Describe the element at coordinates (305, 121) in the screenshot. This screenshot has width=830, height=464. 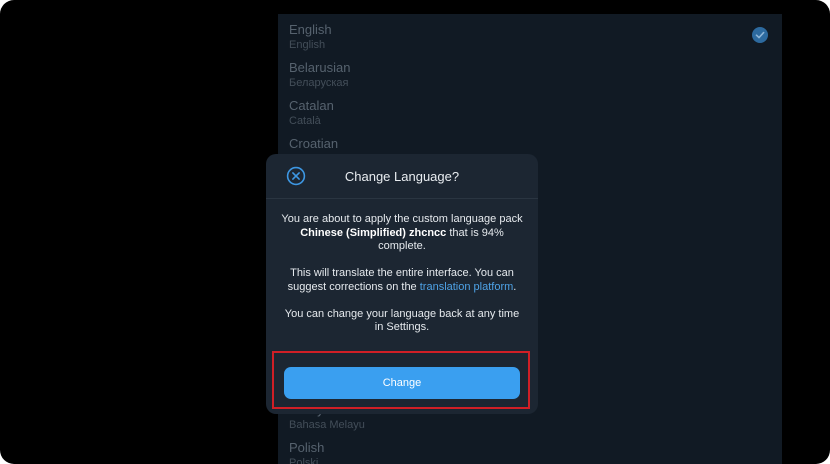
I see `language-native-name: Català` at that location.